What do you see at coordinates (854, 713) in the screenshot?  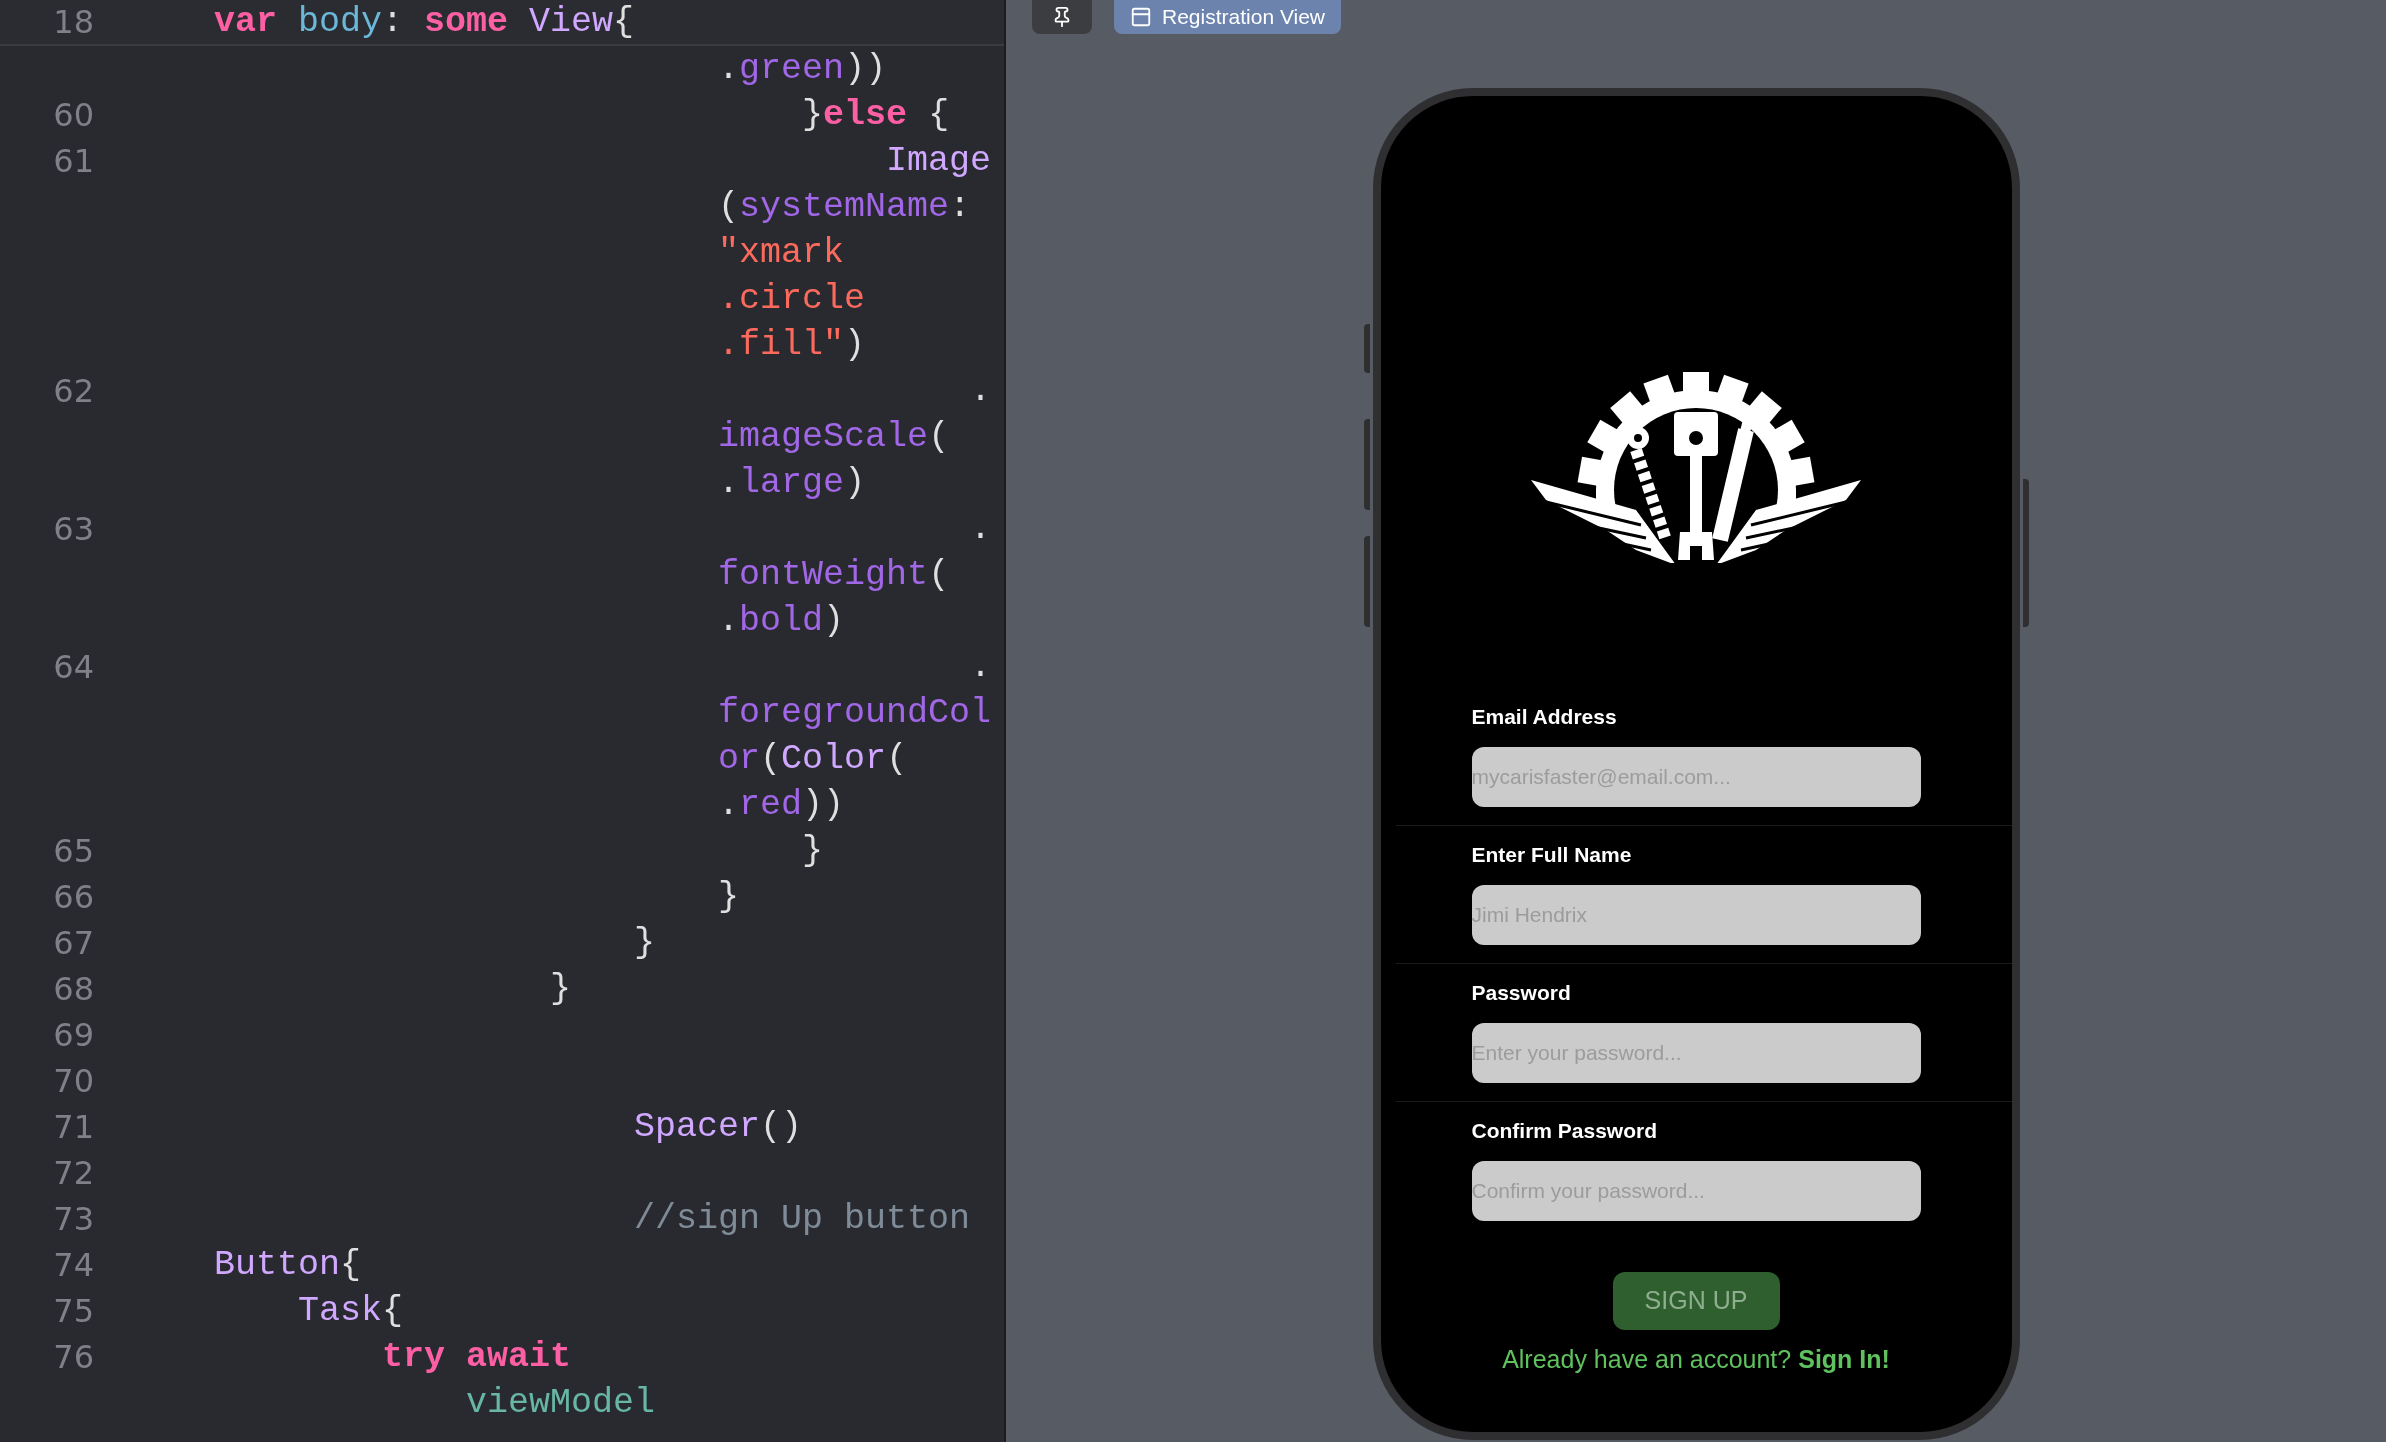 I see `code-line: foregroundCol` at bounding box center [854, 713].